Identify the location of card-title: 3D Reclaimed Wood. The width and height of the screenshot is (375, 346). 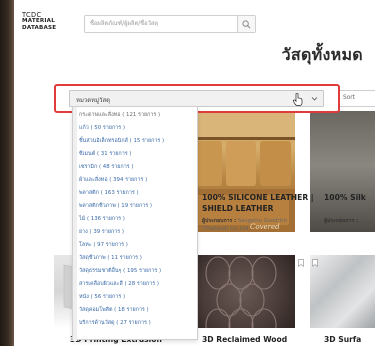
(244, 339).